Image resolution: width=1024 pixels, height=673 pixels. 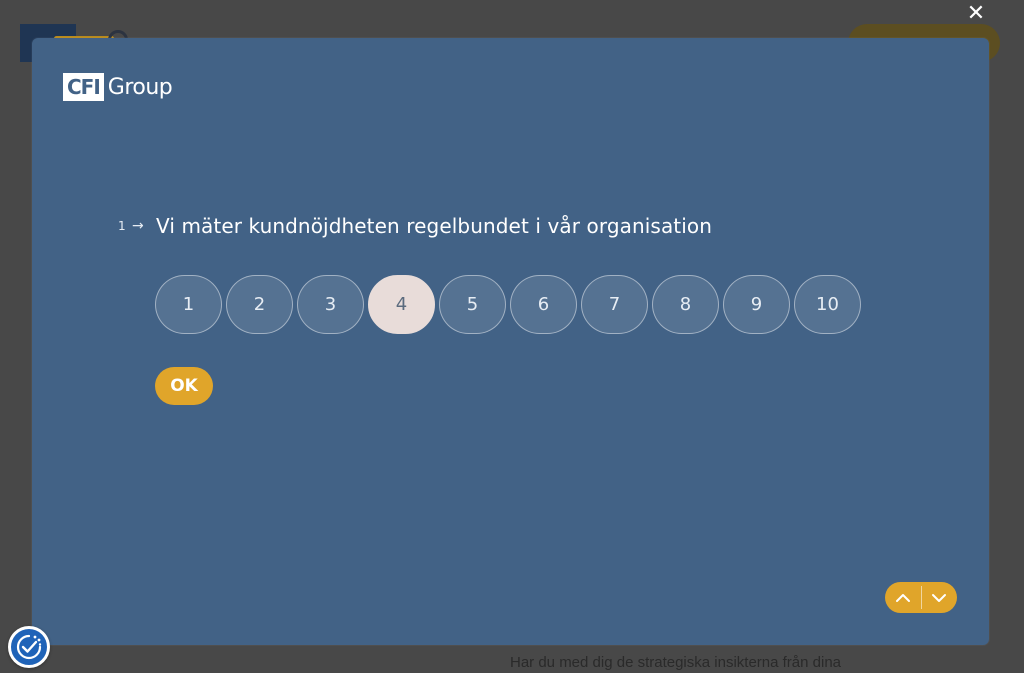 What do you see at coordinates (756, 304) in the screenshot?
I see `rating-option-9: 9` at bounding box center [756, 304].